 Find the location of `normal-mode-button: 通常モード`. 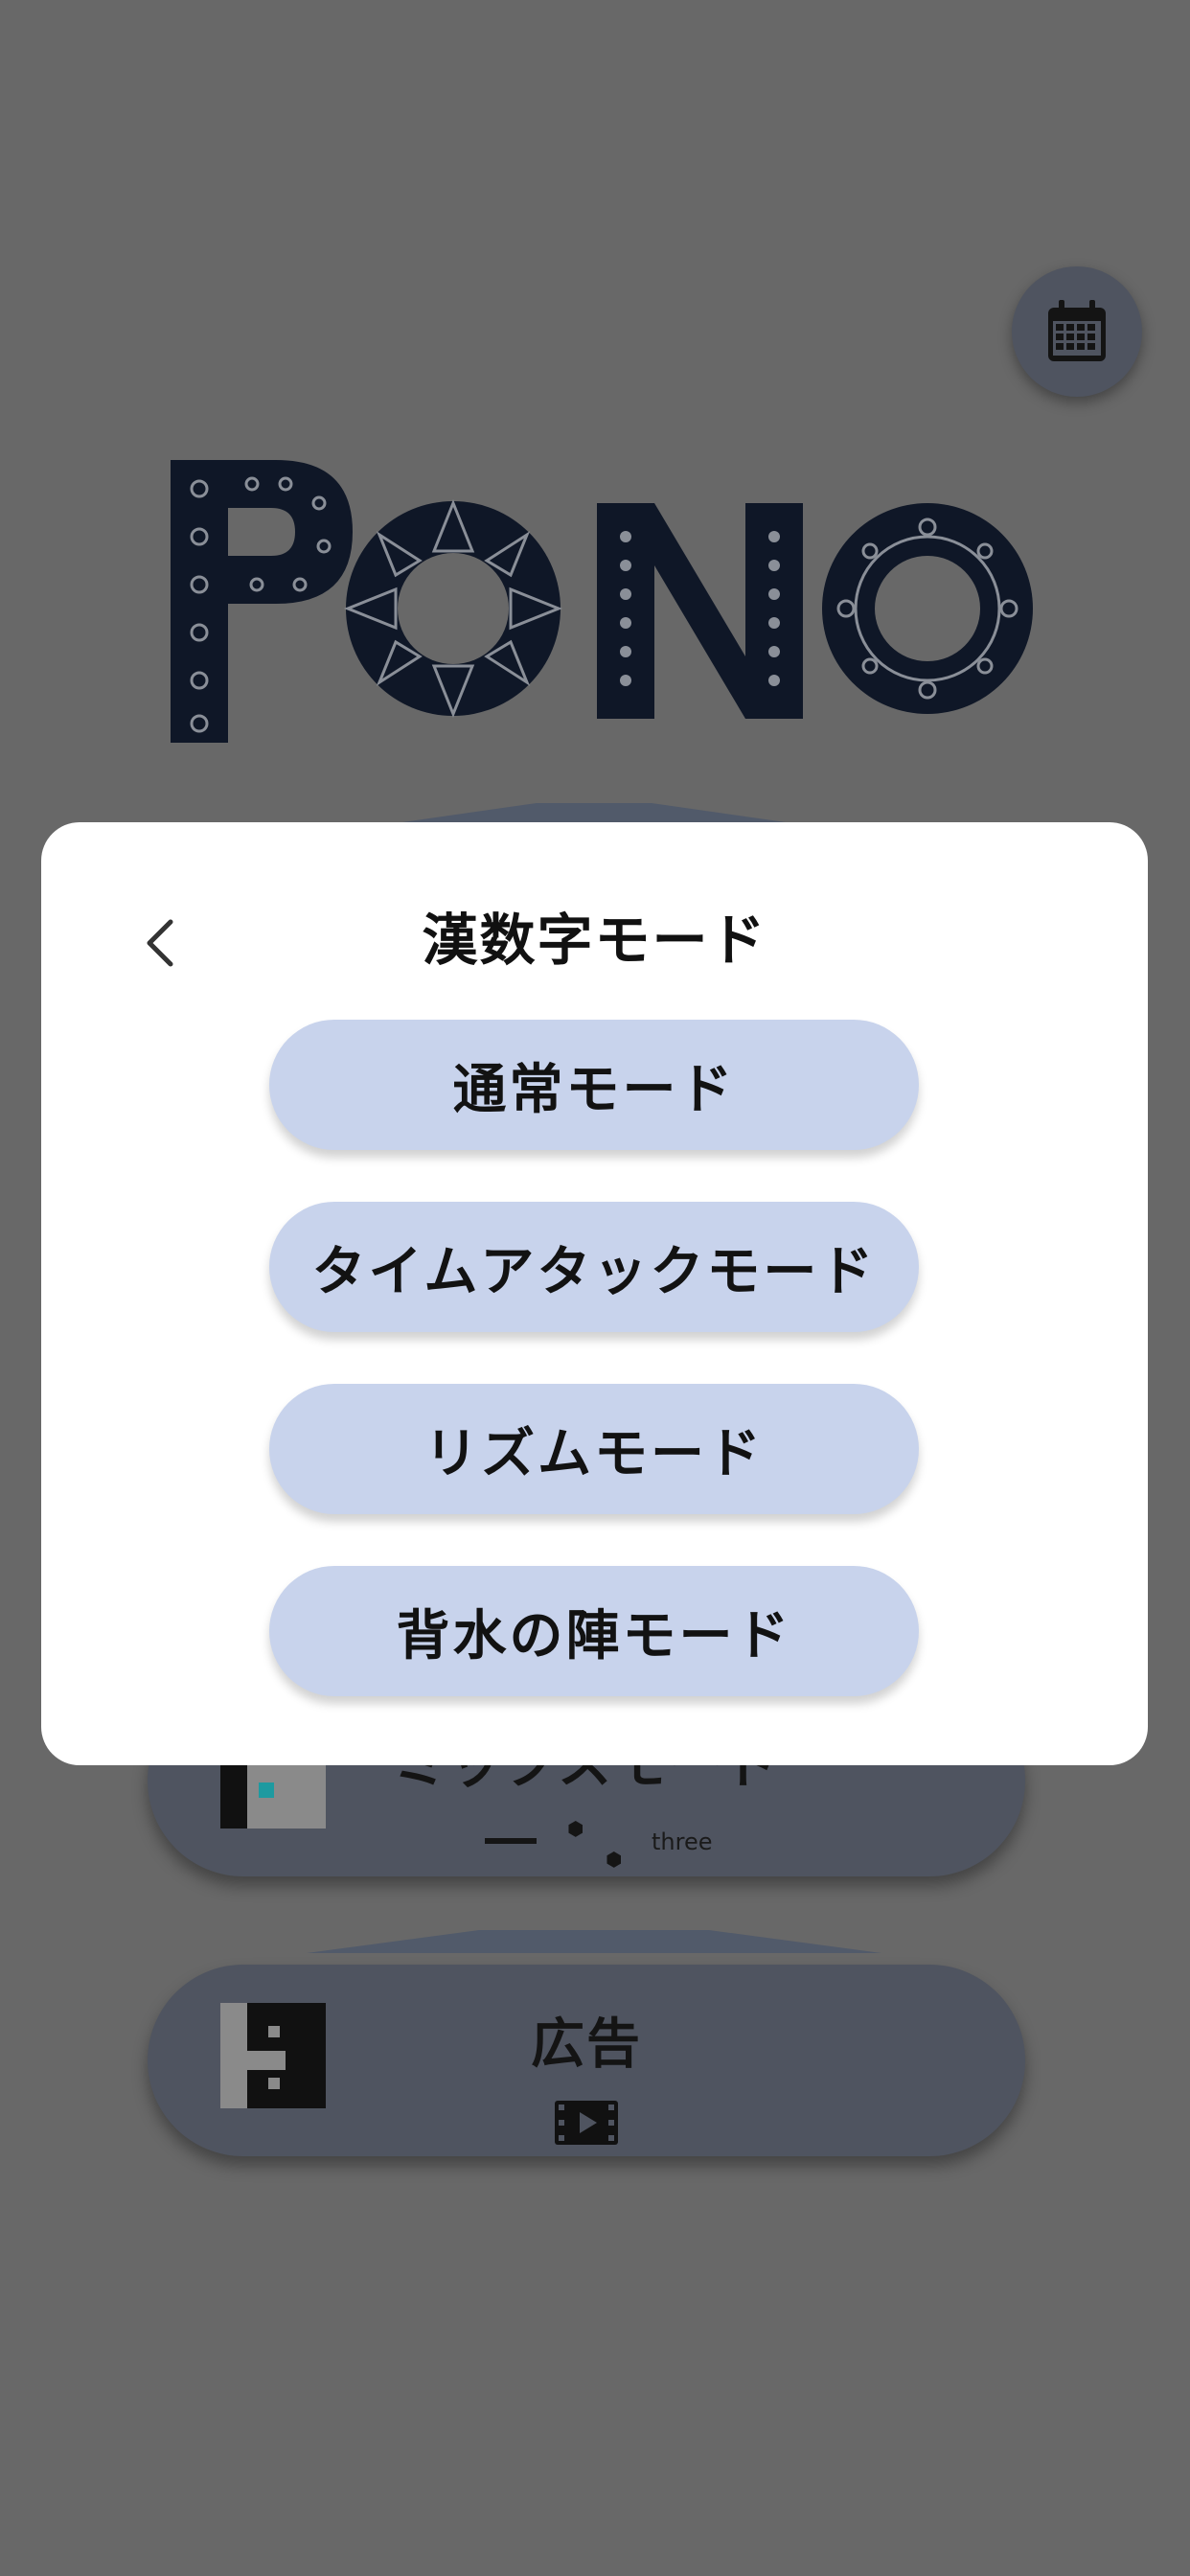

normal-mode-button: 通常モード is located at coordinates (594, 1085).